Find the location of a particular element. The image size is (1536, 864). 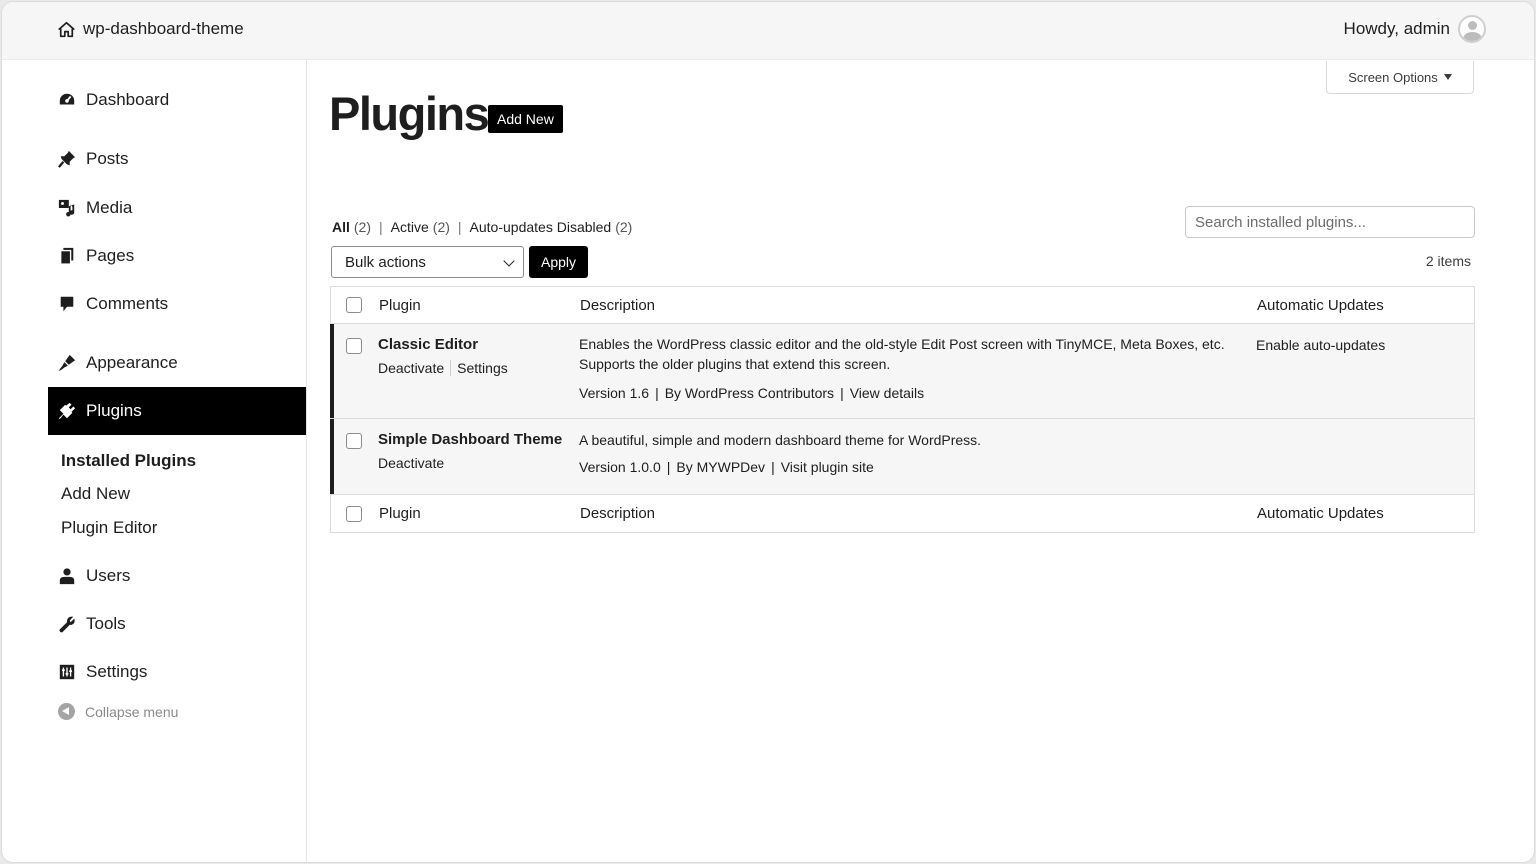

select-all-checkbox-footer is located at coordinates (354, 514).